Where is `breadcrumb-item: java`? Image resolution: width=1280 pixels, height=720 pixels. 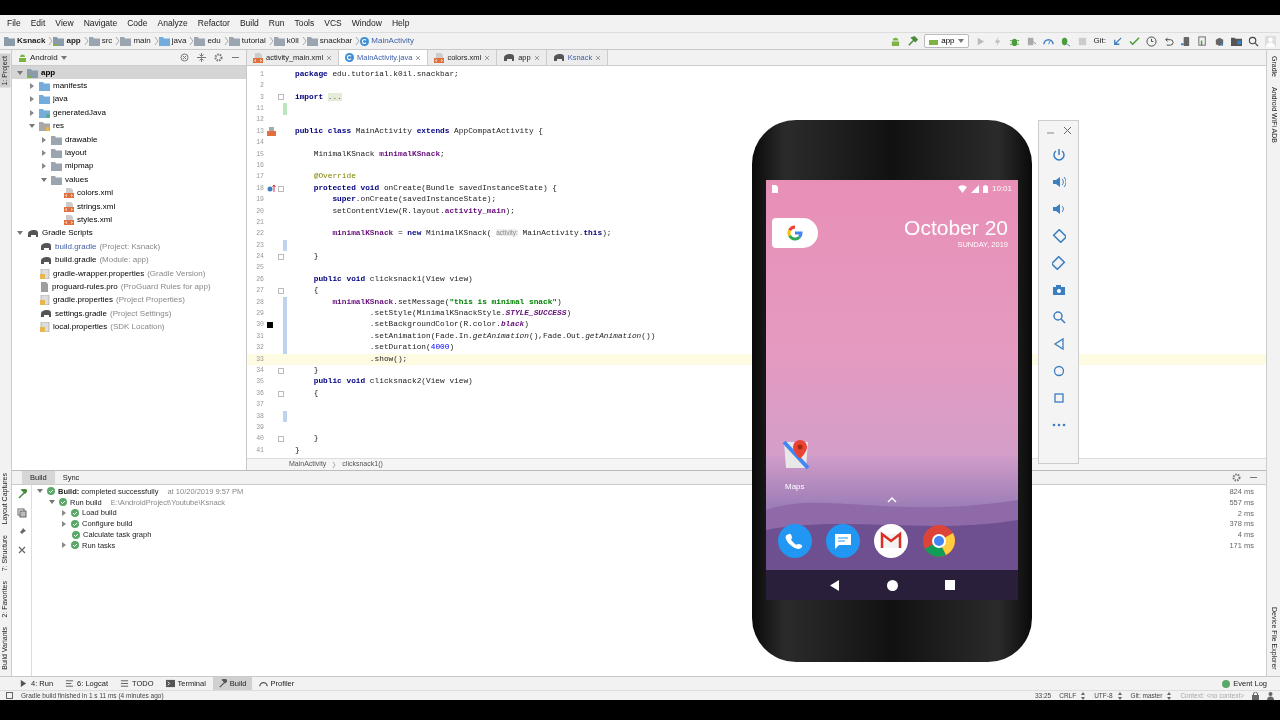
breadcrumb-item: java is located at coordinates (172, 41).